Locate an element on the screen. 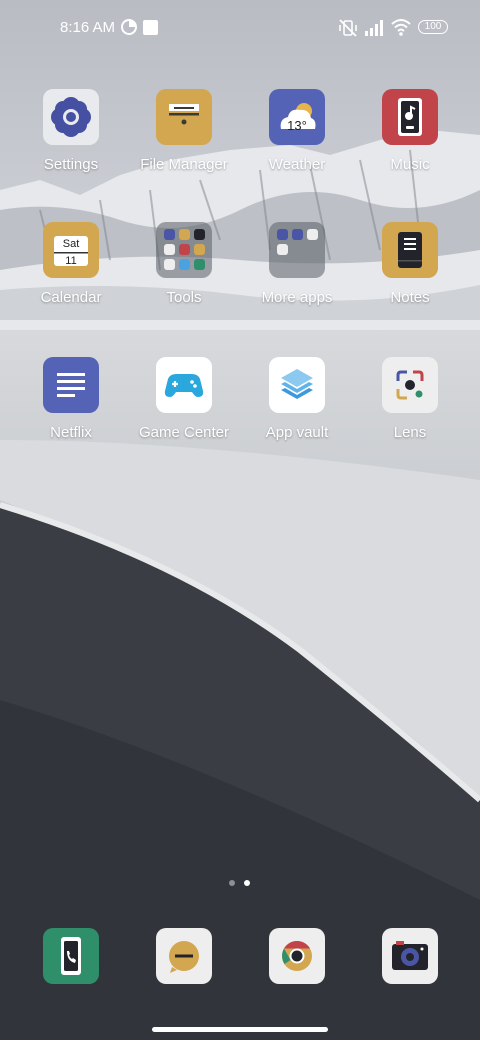 The image size is (480, 1040). data-saver-icon is located at coordinates (129, 27).